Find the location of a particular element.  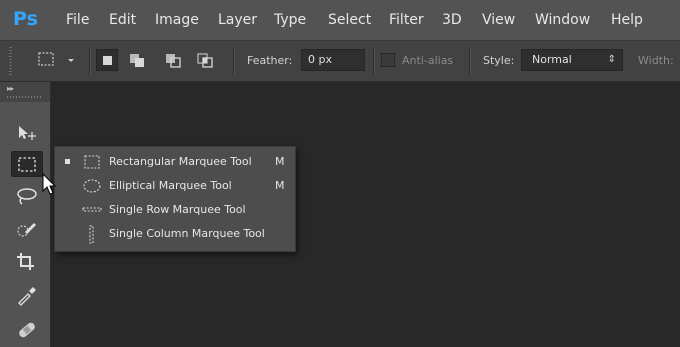

lasso-tool is located at coordinates (27, 196).